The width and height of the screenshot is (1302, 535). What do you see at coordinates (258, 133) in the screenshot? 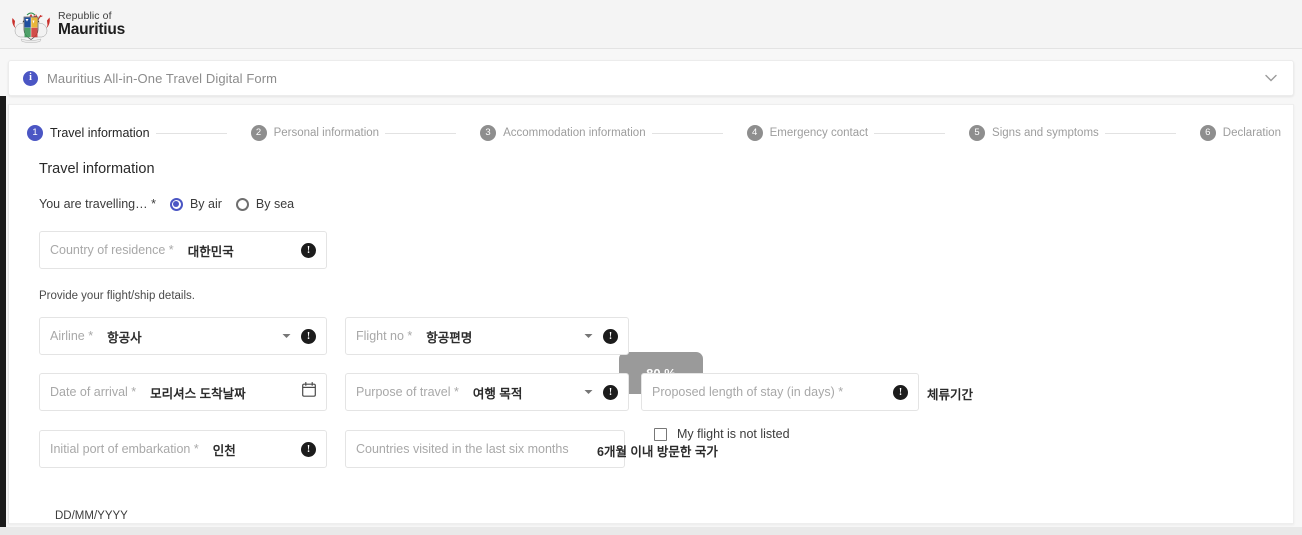
I see `step-number-badge: 2` at bounding box center [258, 133].